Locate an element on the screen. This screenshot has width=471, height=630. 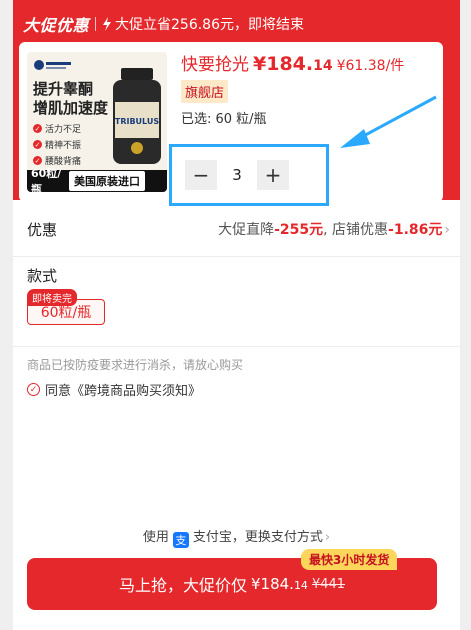
product-image-title: 提升睾酮 增肌加速度 is located at coordinates (70, 99).